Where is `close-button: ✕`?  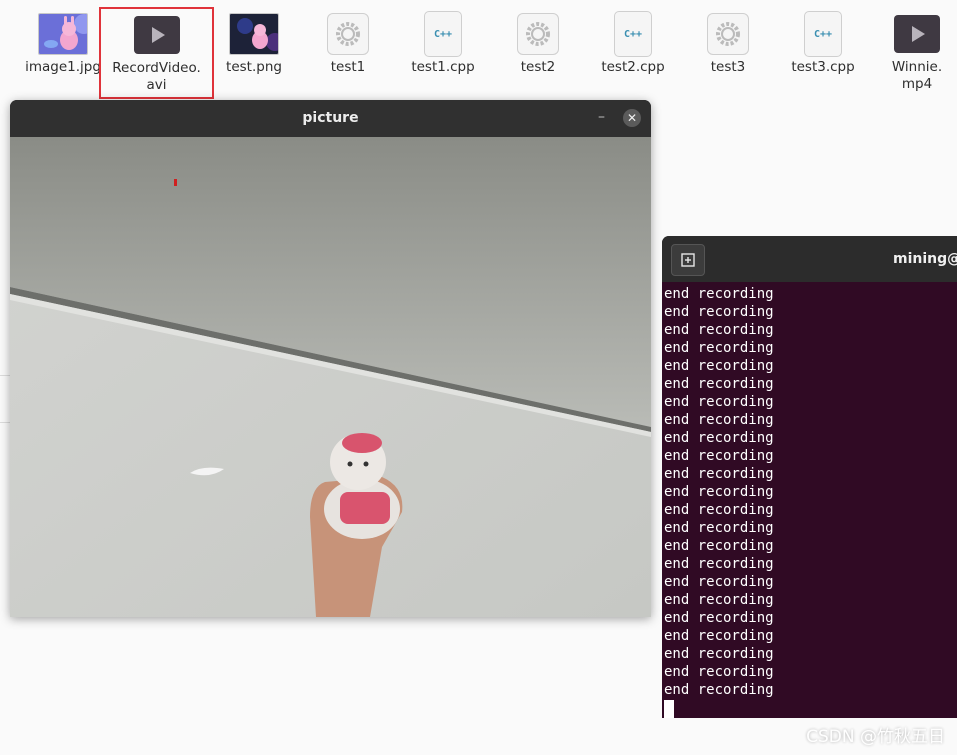
close-button: ✕ is located at coordinates (632, 118).